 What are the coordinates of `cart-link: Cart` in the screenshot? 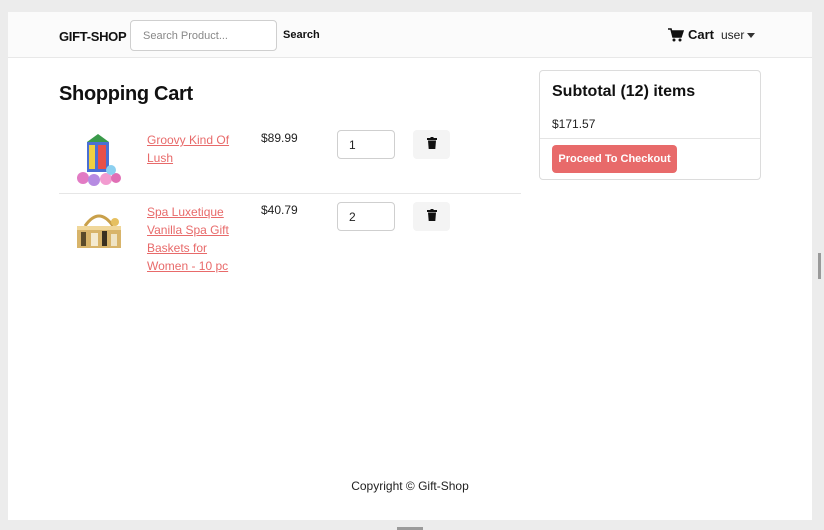 It's located at (691, 34).